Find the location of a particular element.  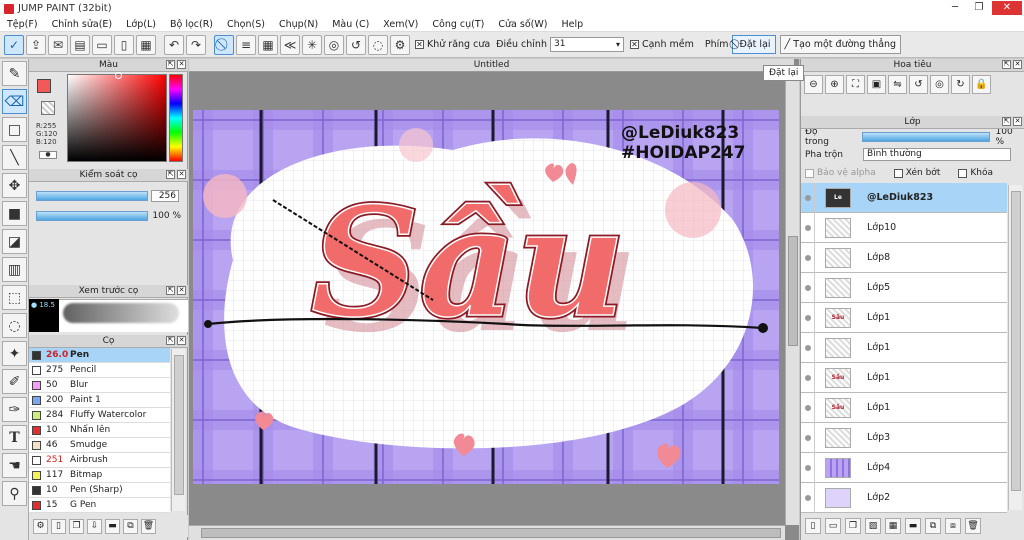

menu-color: Màu (C) is located at coordinates (350, 24).